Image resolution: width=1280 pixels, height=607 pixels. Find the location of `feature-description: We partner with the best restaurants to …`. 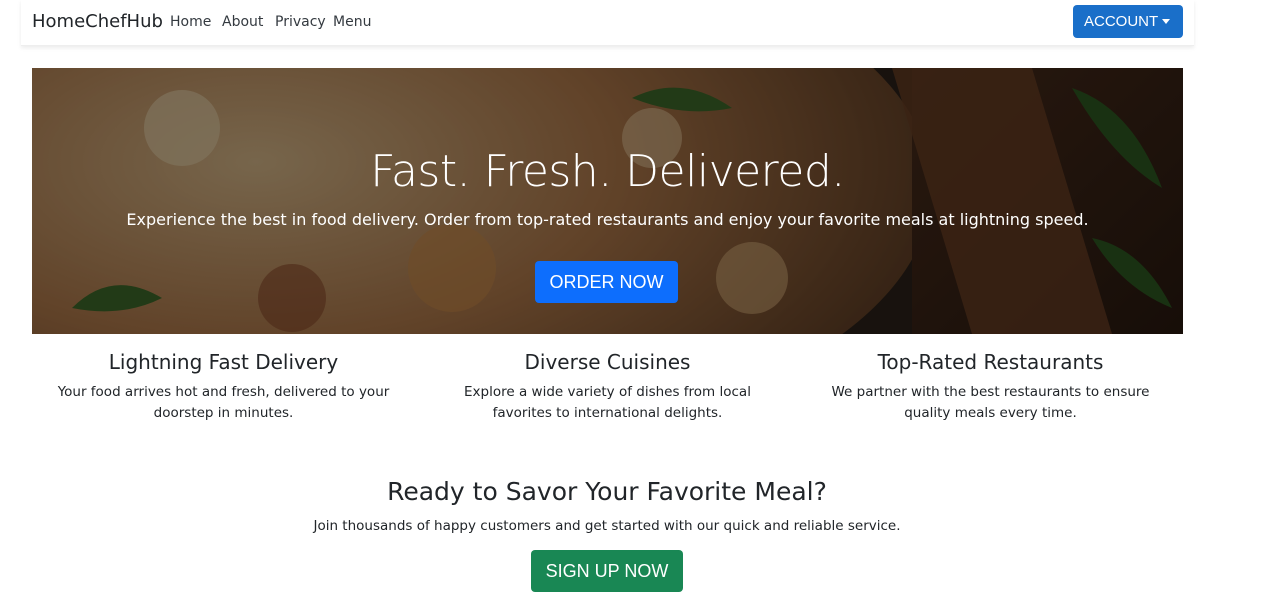

feature-description: We partner with the best restaurants to … is located at coordinates (990, 402).